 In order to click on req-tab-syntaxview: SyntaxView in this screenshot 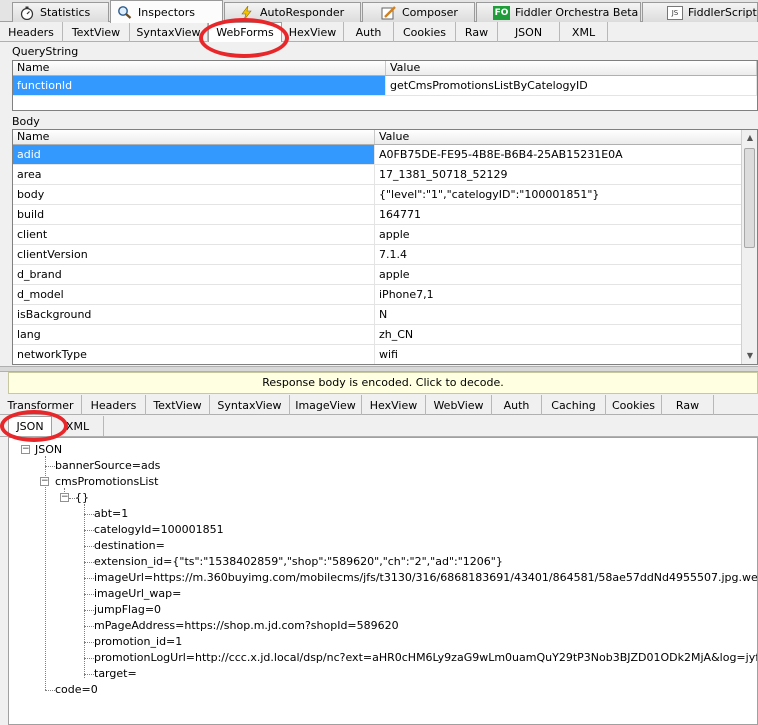, I will do `click(169, 32)`.